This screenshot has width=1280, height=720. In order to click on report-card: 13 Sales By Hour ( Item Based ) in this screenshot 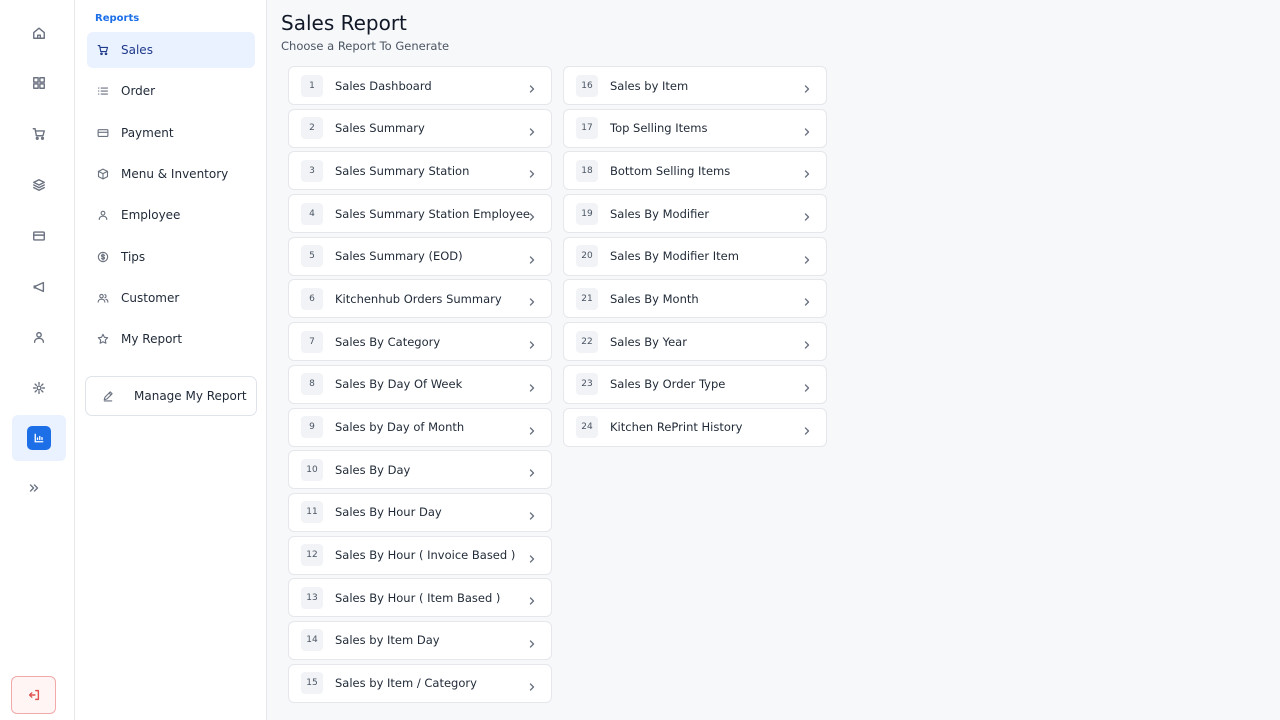, I will do `click(420, 598)`.